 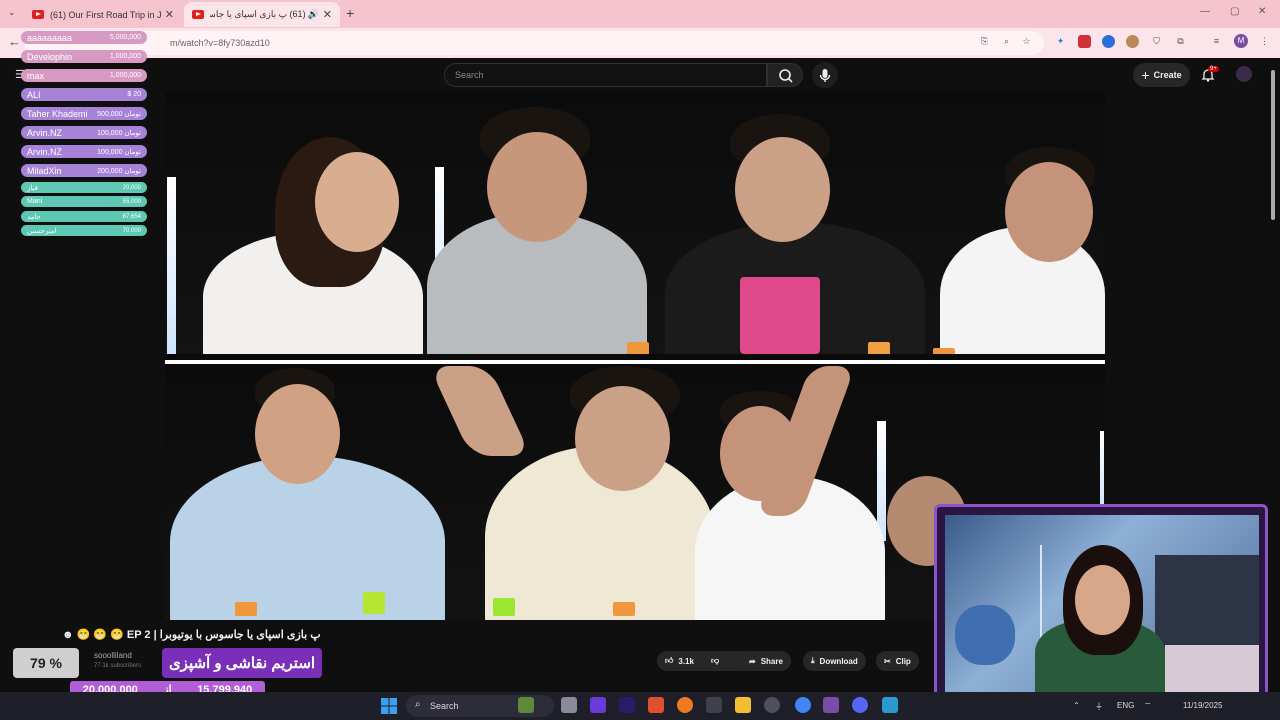 I want to click on tab-road-trip: (61) Our First Road Trip in Japa ✕, so click(x=103, y=14).